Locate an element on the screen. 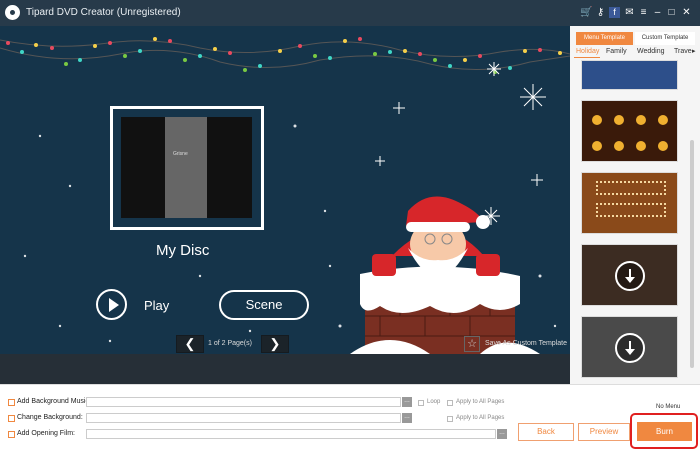 The width and height of the screenshot is (700, 452). change-bg-field is located at coordinates (243, 418).